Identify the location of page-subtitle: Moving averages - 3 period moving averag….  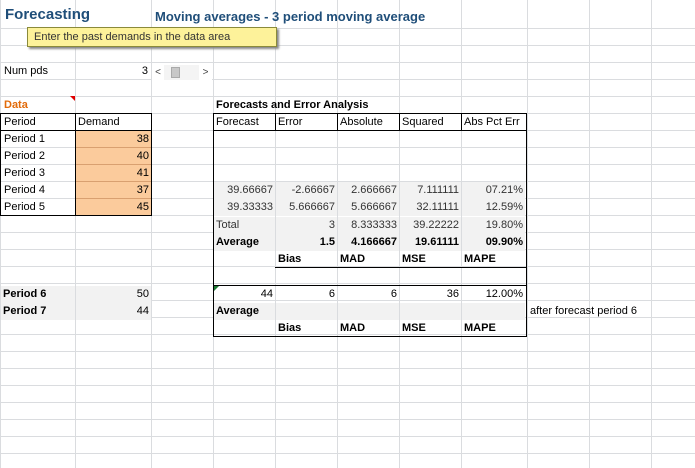
(290, 16).